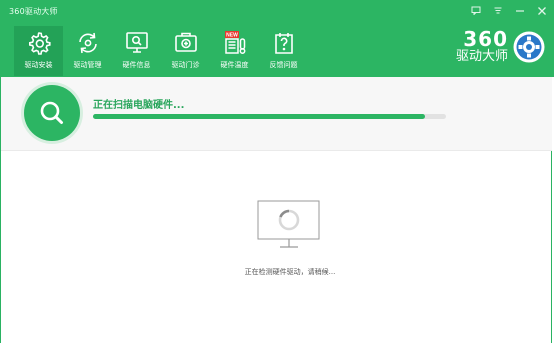 This screenshot has height=343, width=554. I want to click on refresh-icon, so click(87, 43).